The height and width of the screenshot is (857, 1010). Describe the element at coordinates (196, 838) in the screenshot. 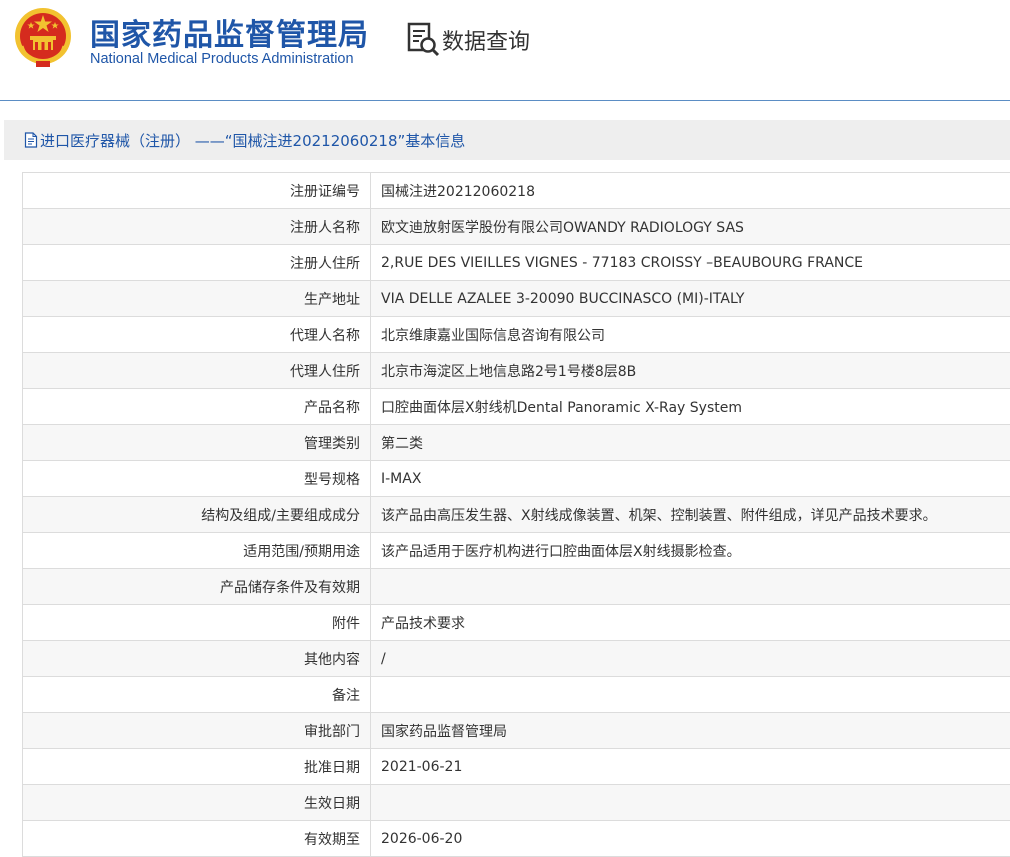

I see `field-label: 有效期至` at that location.